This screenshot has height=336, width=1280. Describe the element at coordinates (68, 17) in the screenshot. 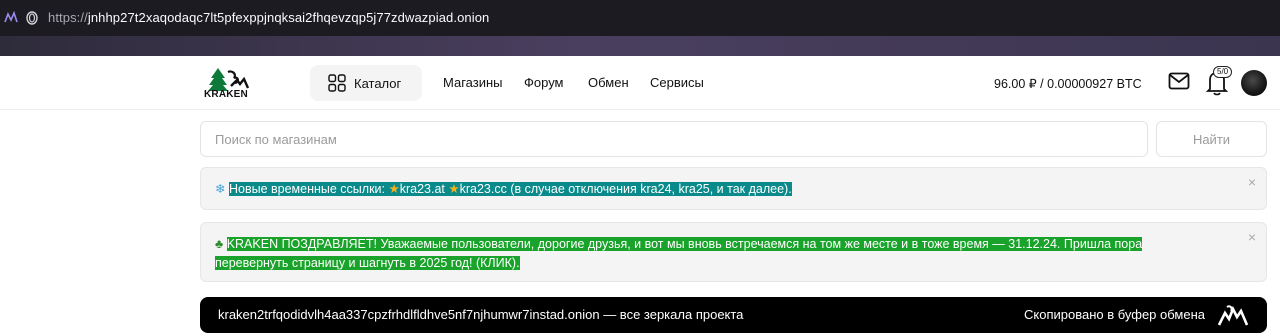

I see `url-protocol: https://` at that location.